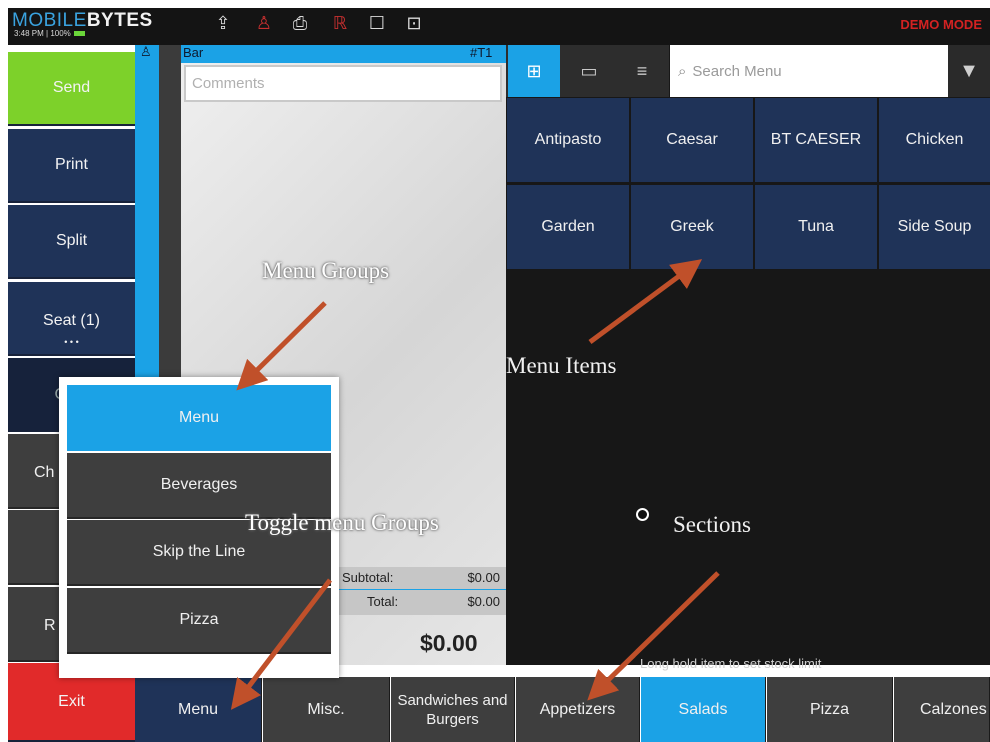 The width and height of the screenshot is (990, 742). I want to click on annotation-toggle-menu-groups: Toggle menu Groups, so click(342, 522).